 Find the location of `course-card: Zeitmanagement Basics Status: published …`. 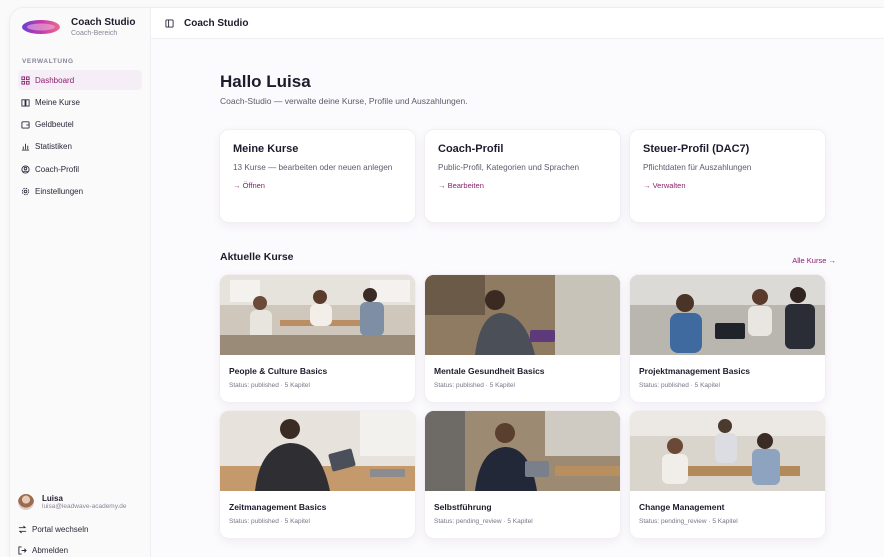

course-card: Zeitmanagement Basics Status: published … is located at coordinates (317, 474).